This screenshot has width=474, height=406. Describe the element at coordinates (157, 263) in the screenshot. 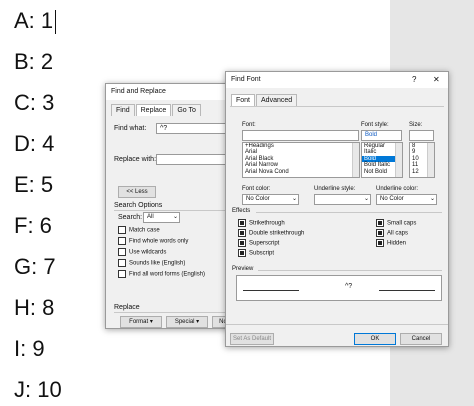

I see `option-label: Sounds like (English)` at that location.